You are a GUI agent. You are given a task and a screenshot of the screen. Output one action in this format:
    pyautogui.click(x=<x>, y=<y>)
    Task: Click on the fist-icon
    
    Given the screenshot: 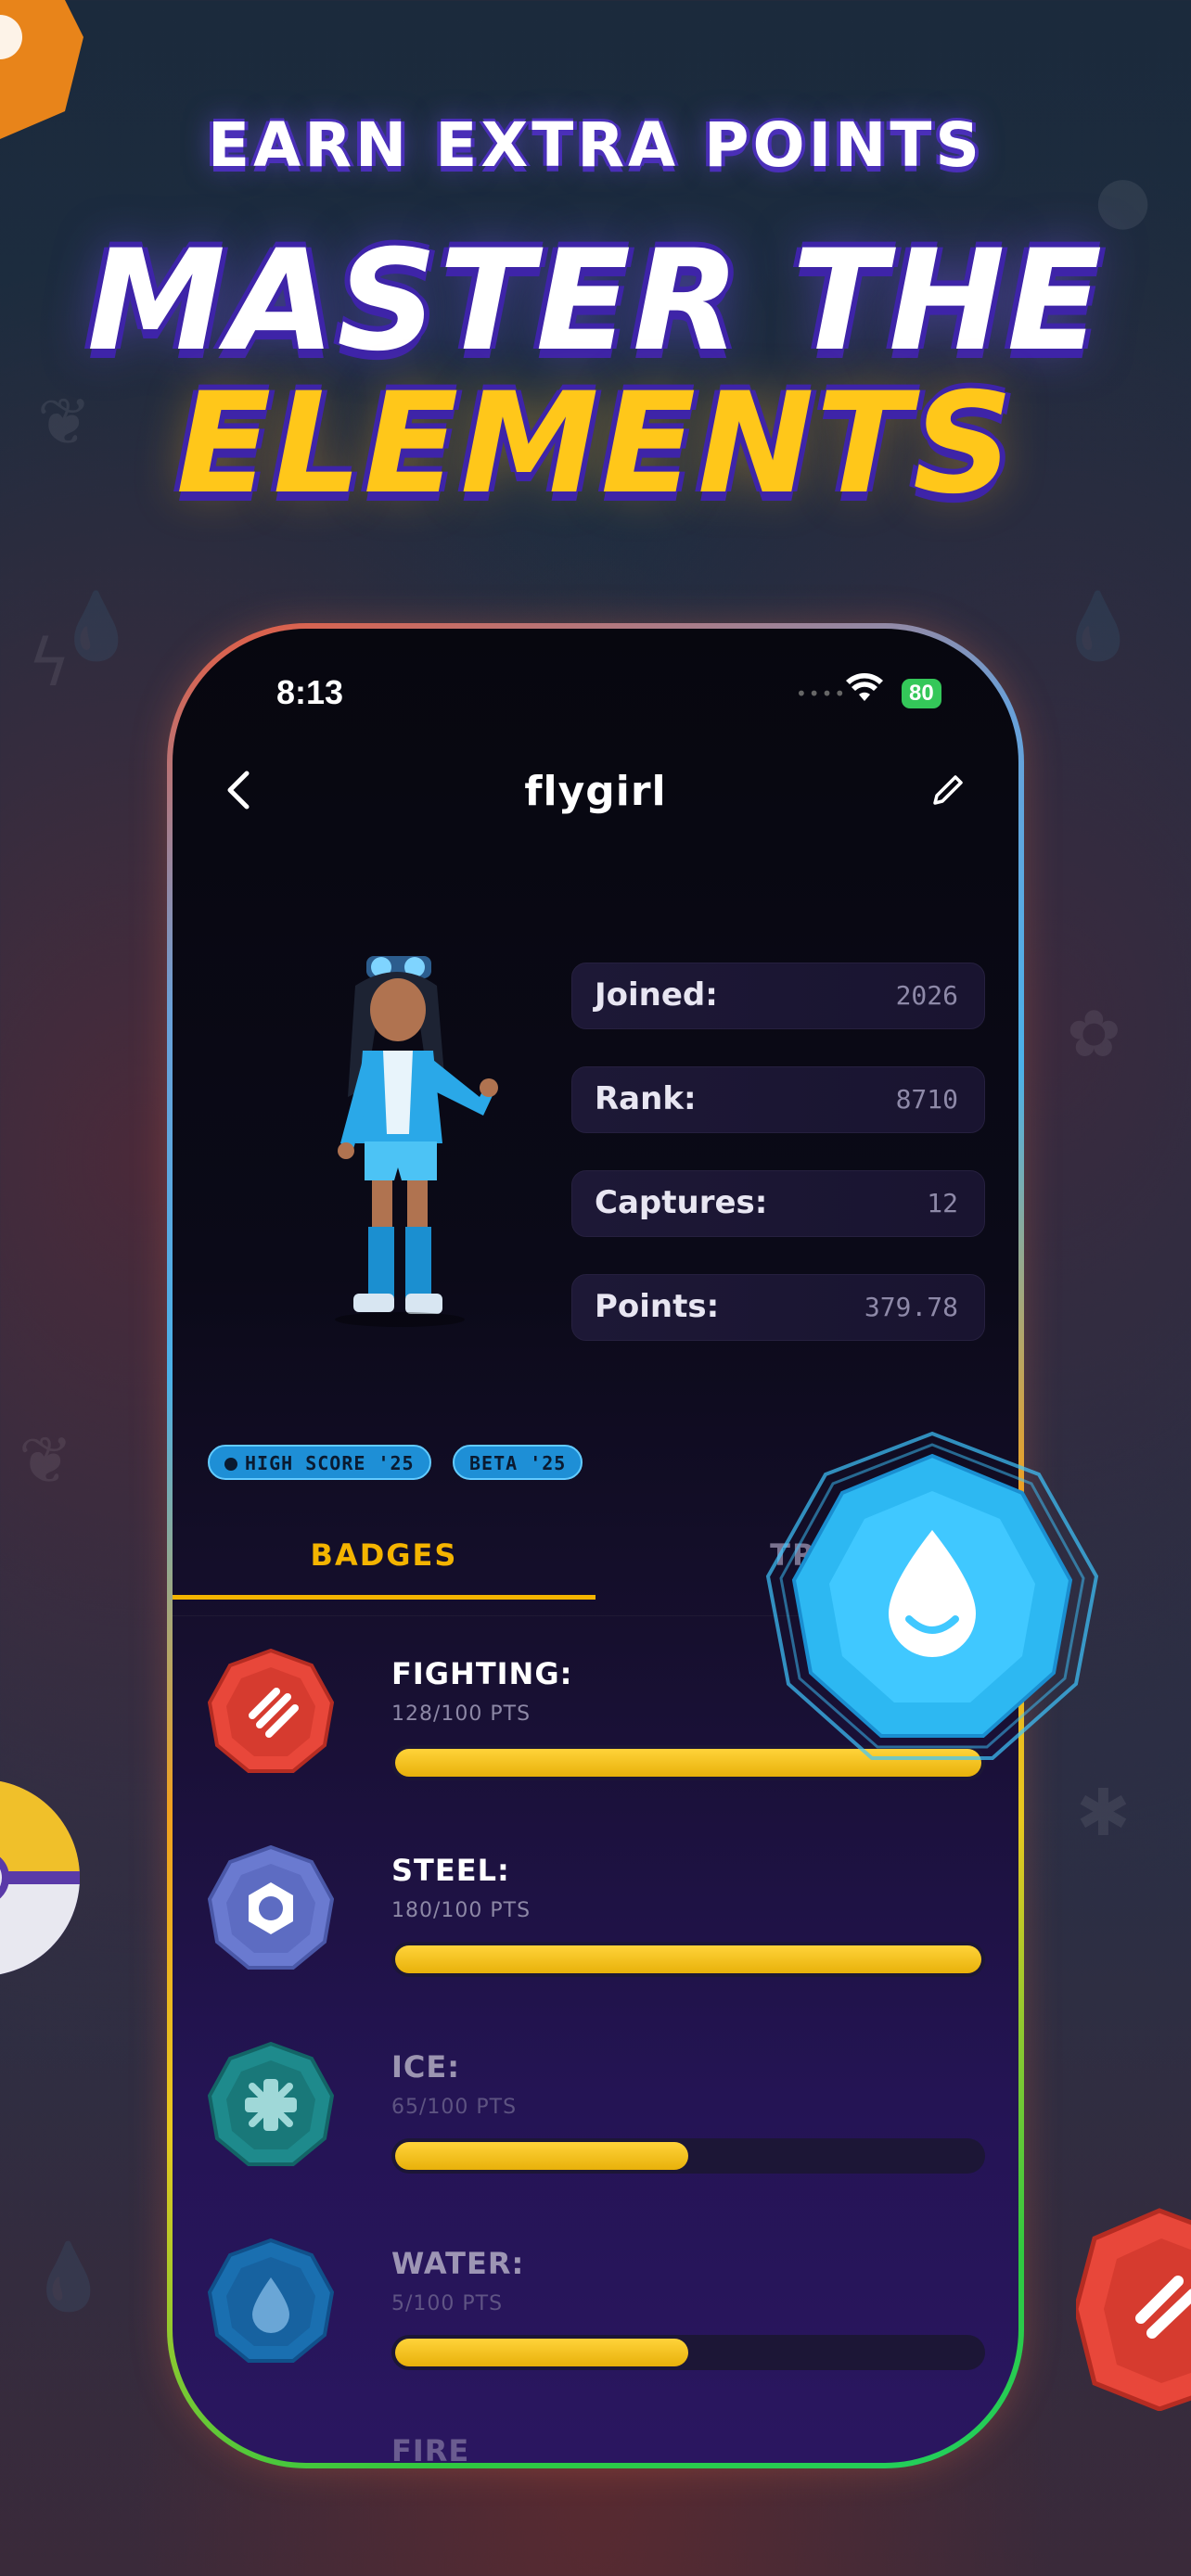 What is the action you would take?
    pyautogui.click(x=271, y=1711)
    